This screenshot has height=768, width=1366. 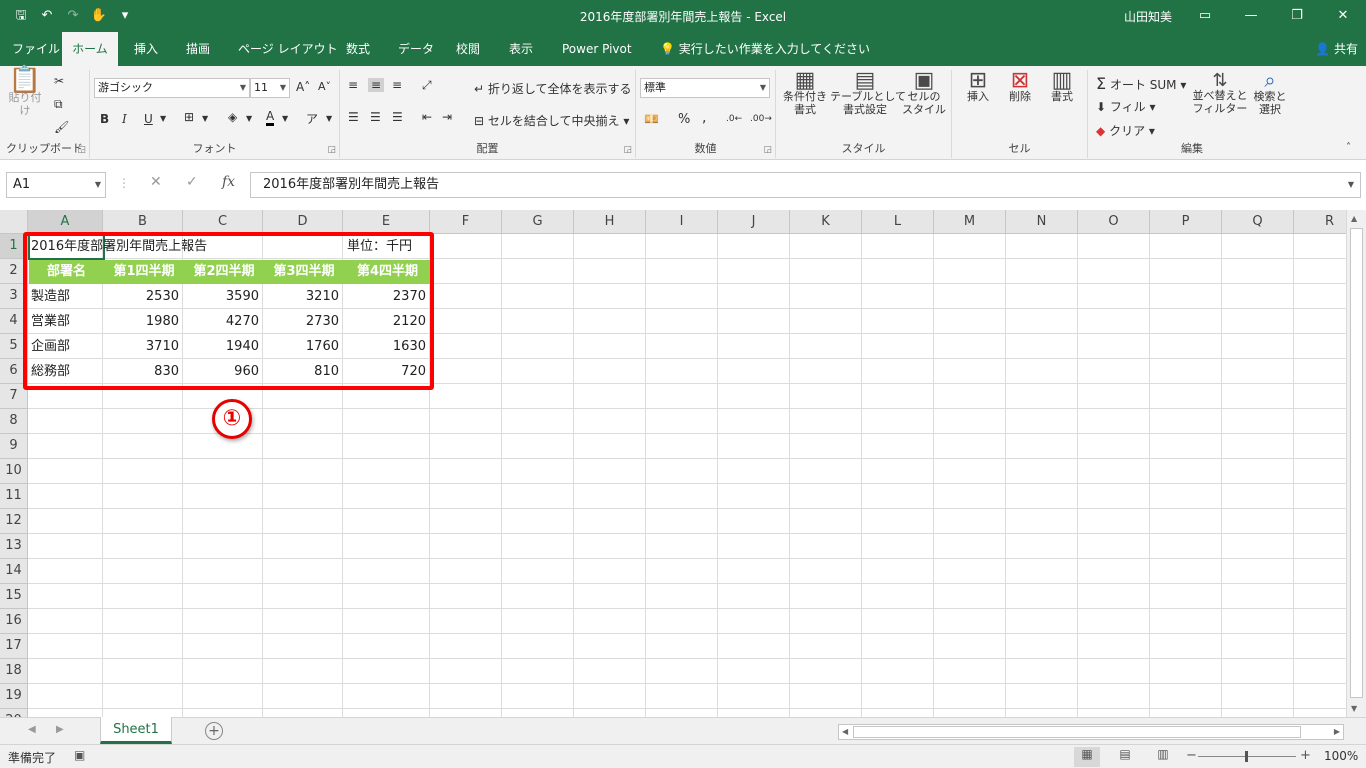 I want to click on column-header-r: R, so click(x=1320, y=222).